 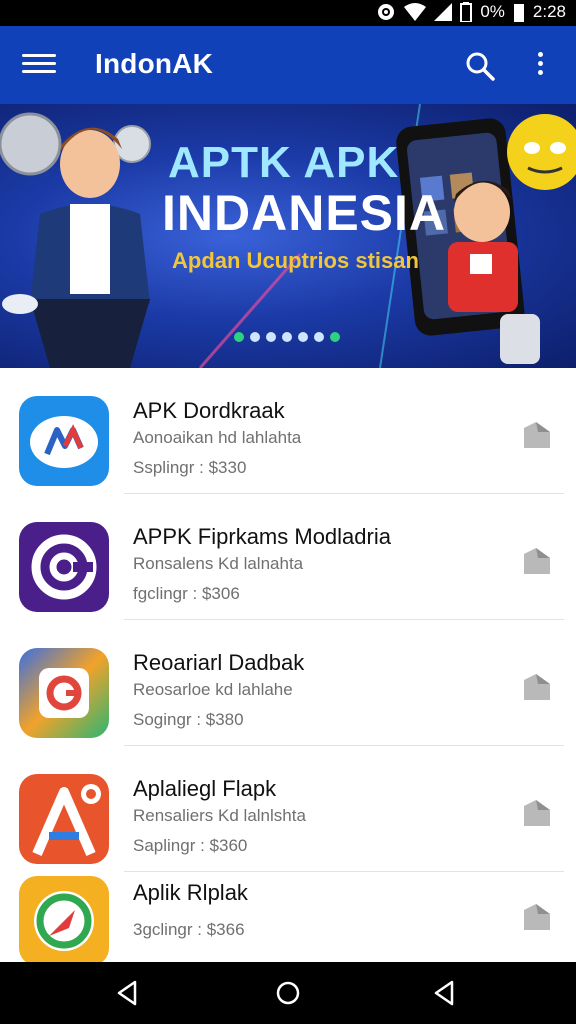 What do you see at coordinates (288, 13) in the screenshot?
I see `status-bar: 0% 2:28` at bounding box center [288, 13].